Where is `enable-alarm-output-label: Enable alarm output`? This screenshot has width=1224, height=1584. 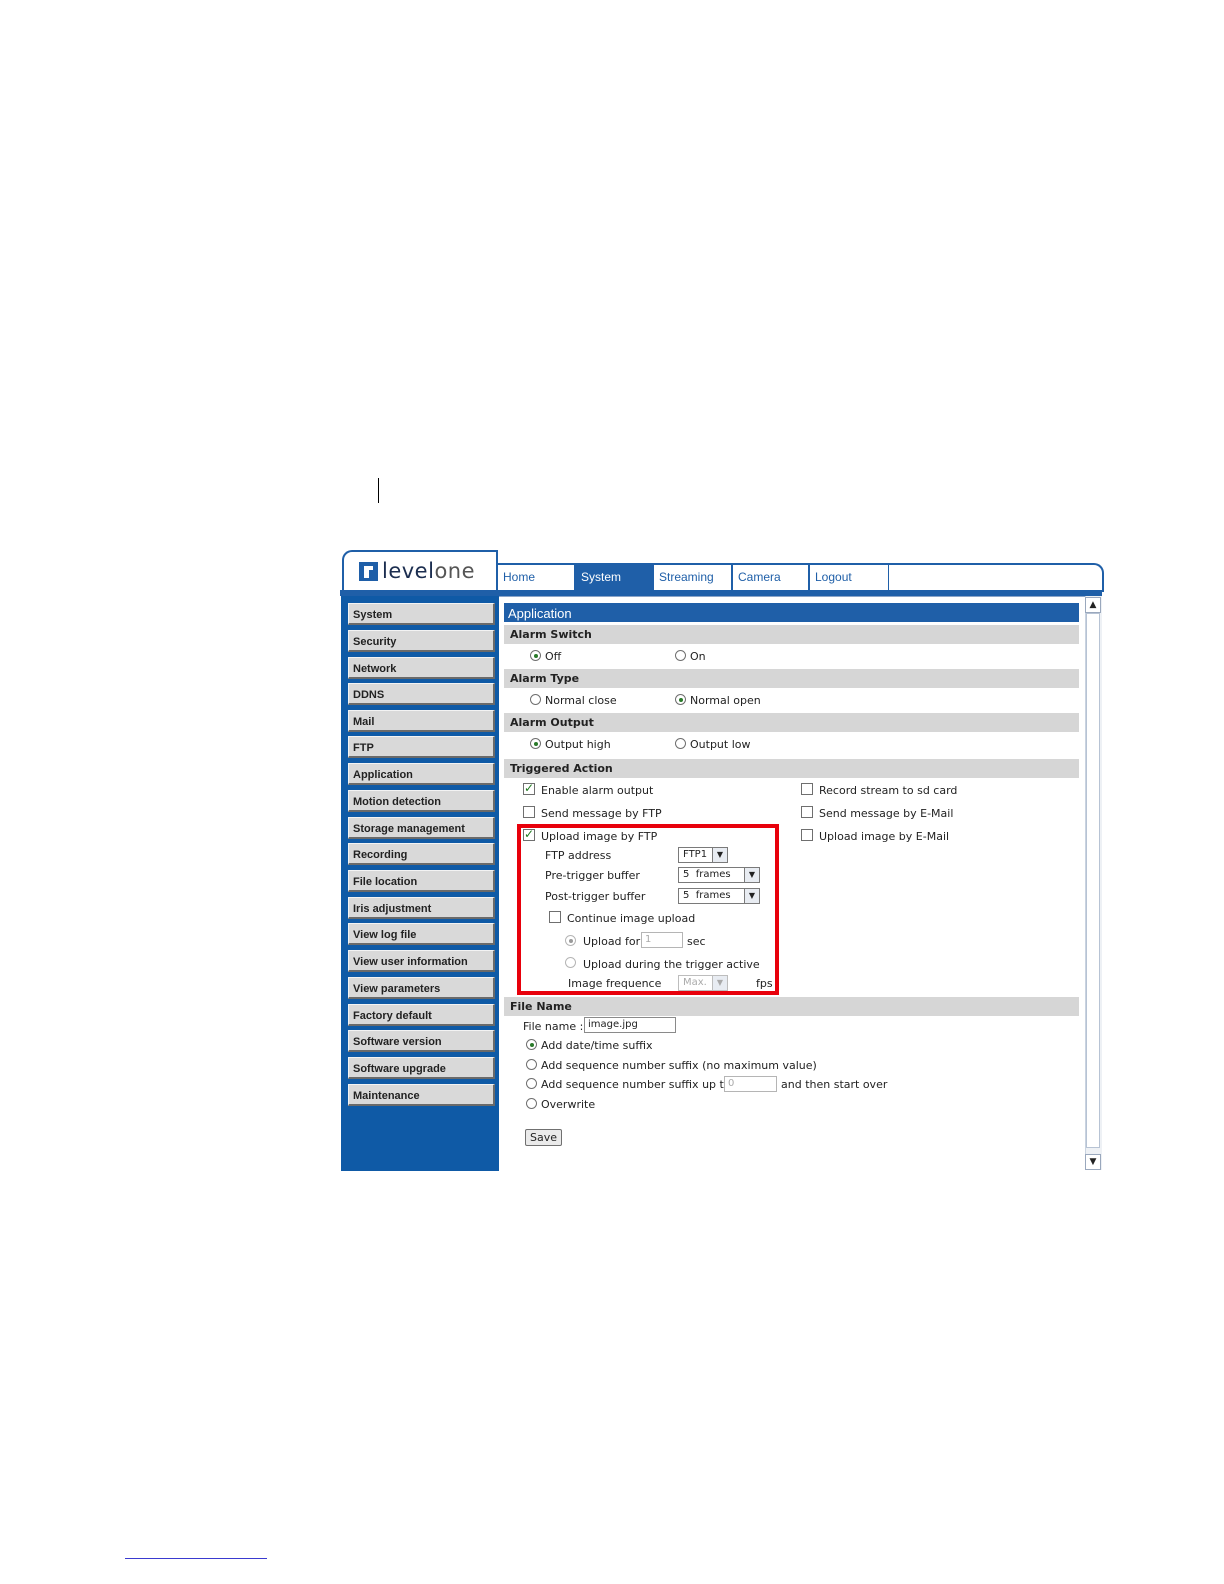
enable-alarm-output-label: Enable alarm output is located at coordinates (597, 790).